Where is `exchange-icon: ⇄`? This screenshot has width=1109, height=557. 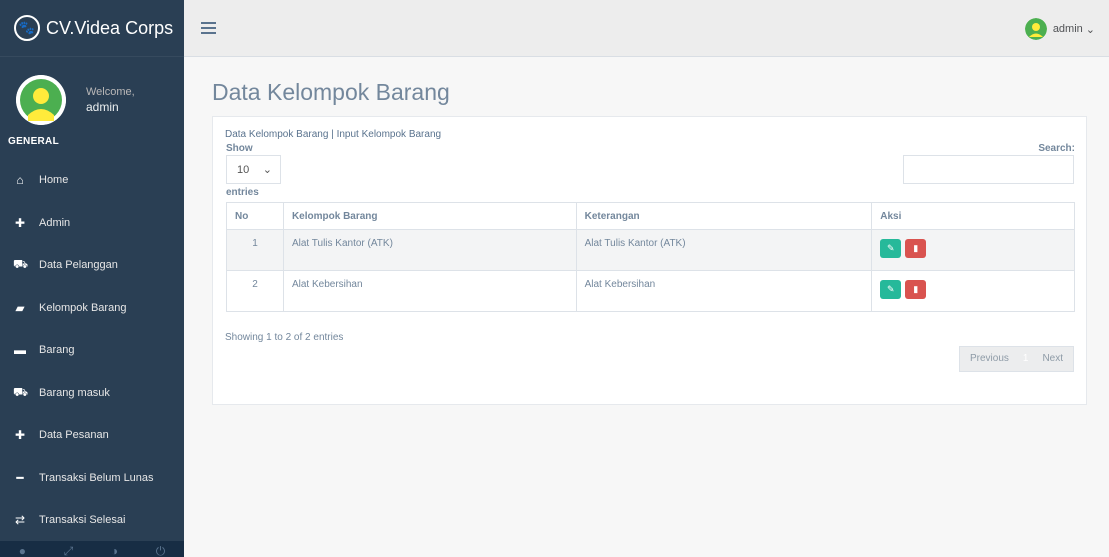
exchange-icon: ⇄ is located at coordinates (20, 520).